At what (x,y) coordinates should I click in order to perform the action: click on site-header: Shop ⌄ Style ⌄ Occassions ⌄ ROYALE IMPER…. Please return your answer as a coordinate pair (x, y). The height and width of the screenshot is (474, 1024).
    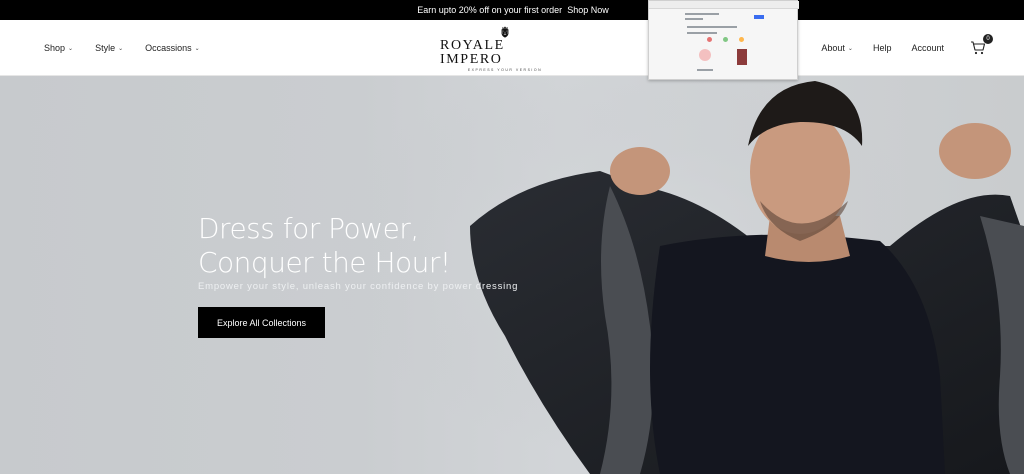
    Looking at the image, I should click on (512, 48).